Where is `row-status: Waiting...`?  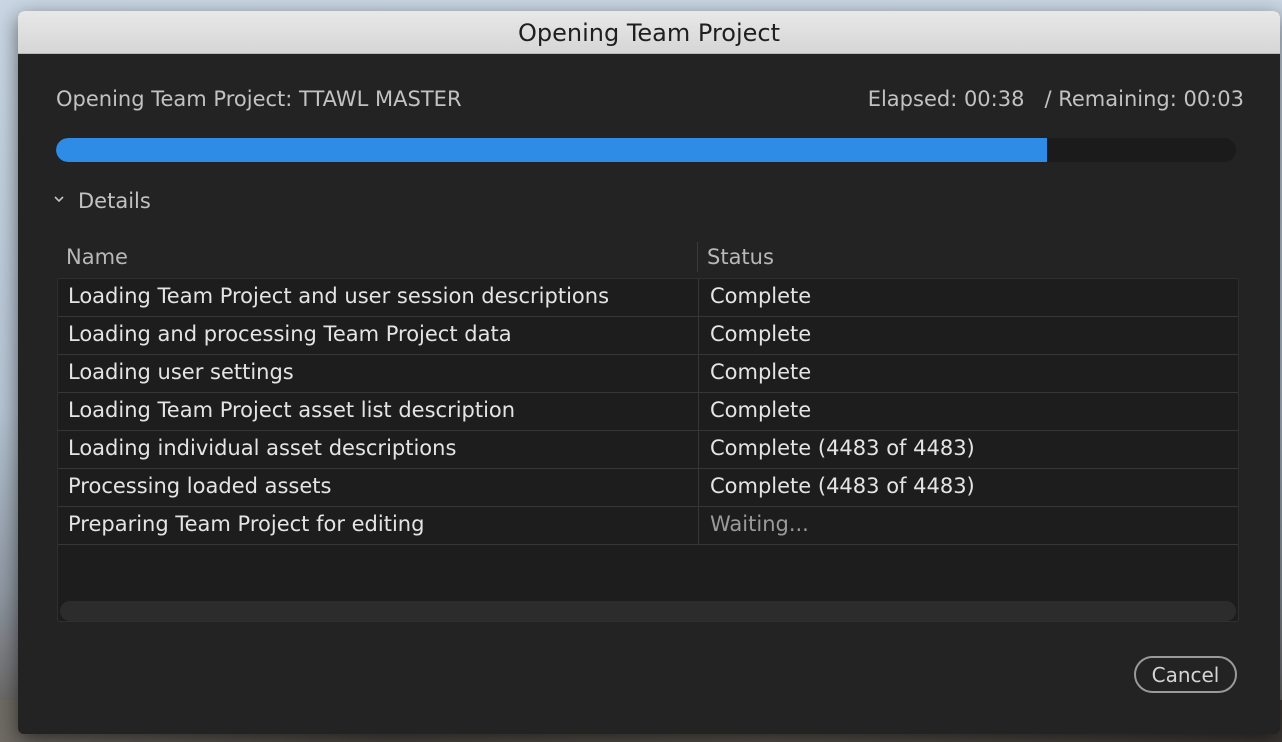 row-status: Waiting... is located at coordinates (759, 524).